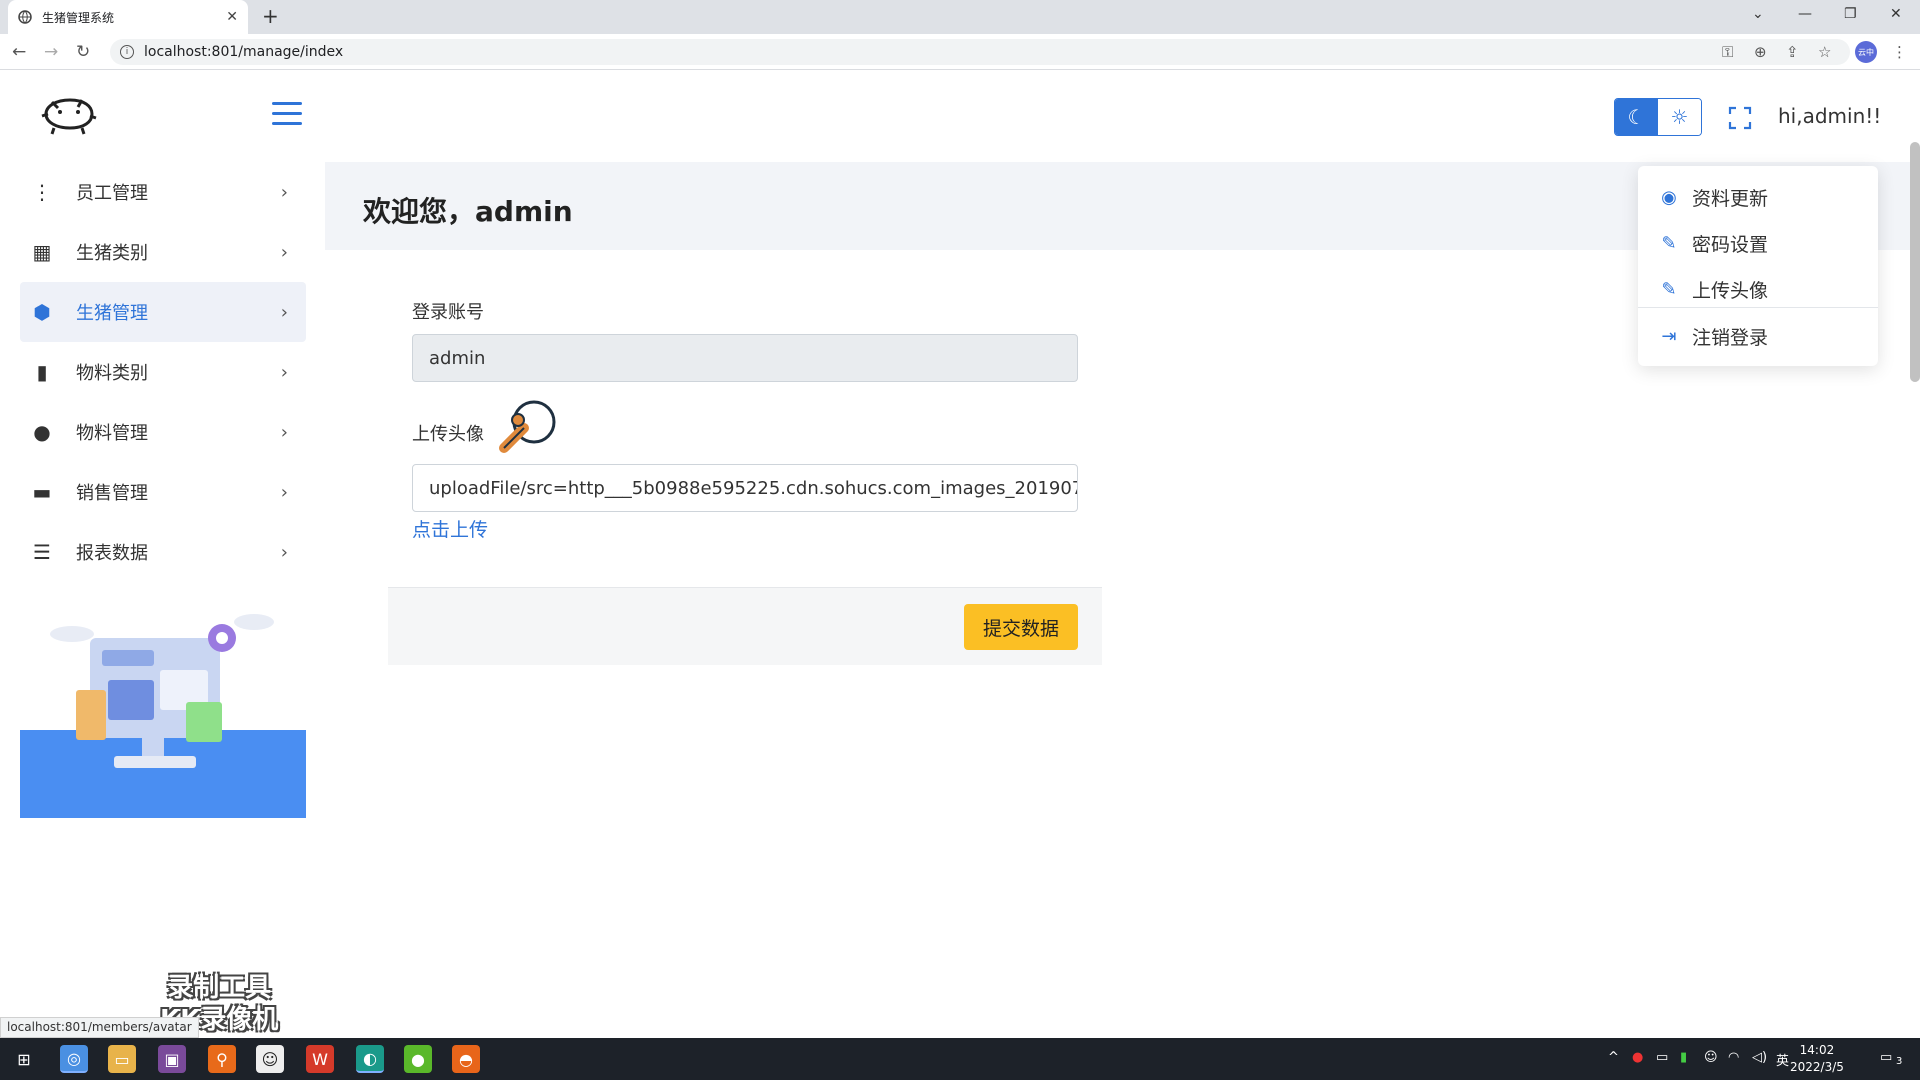 The height and width of the screenshot is (1080, 1920). I want to click on avatar-label: 上传头像, so click(448, 434).